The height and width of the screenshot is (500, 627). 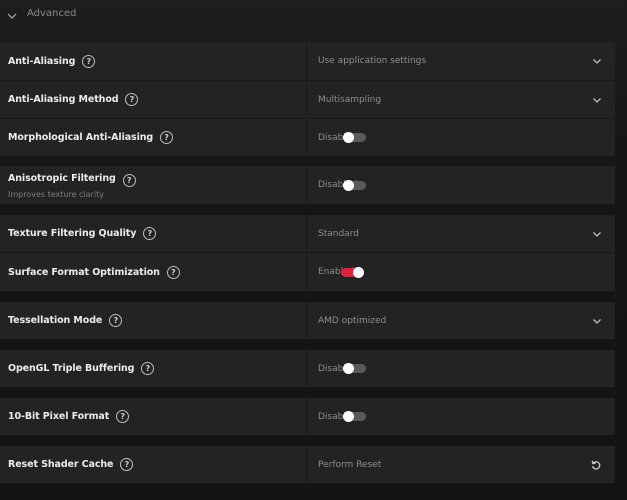 I want to click on morphological-aa-toggle, so click(x=355, y=137).